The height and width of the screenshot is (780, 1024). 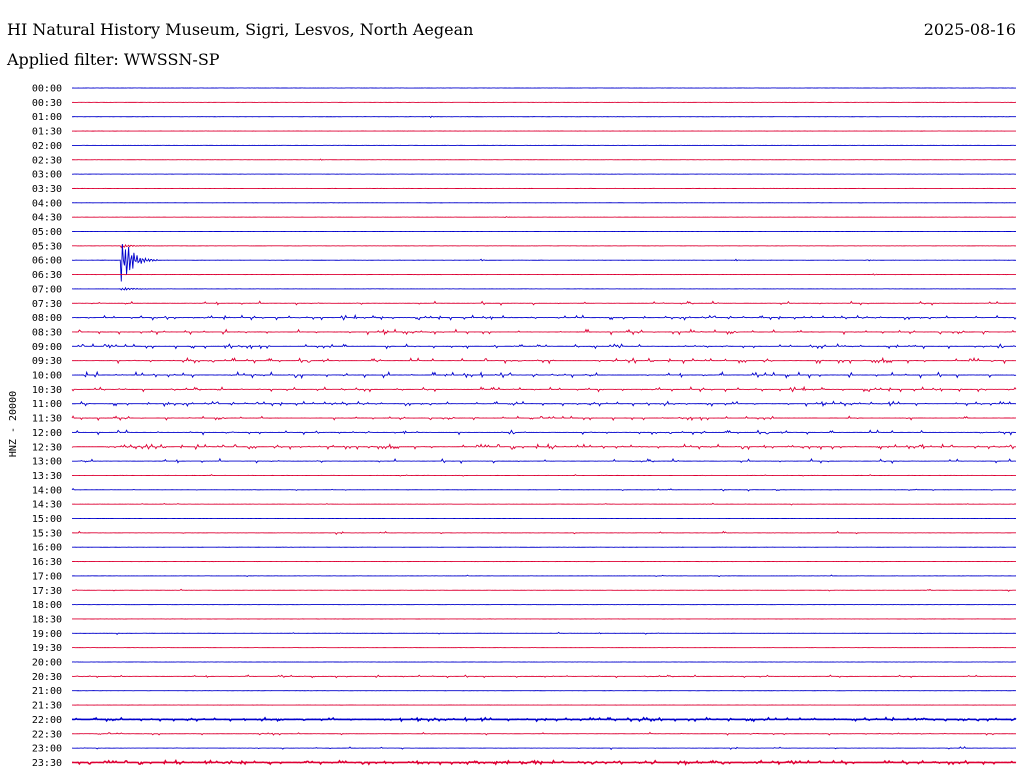 I want to click on time-tick-label: 21:30, so click(x=47, y=706).